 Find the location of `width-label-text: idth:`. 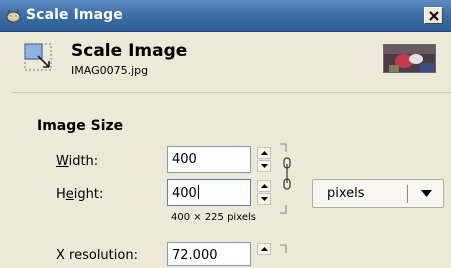

width-label-text: idth: is located at coordinates (83, 161).